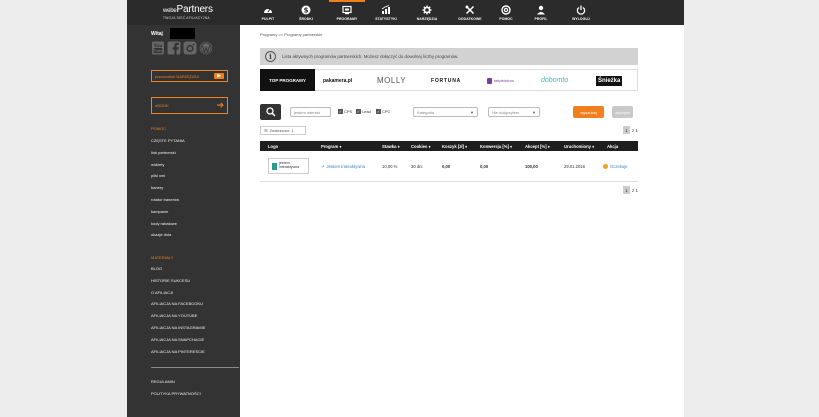 The width and height of the screenshot is (819, 417). I want to click on sidebar-item-blog: BLOG, so click(178, 269).